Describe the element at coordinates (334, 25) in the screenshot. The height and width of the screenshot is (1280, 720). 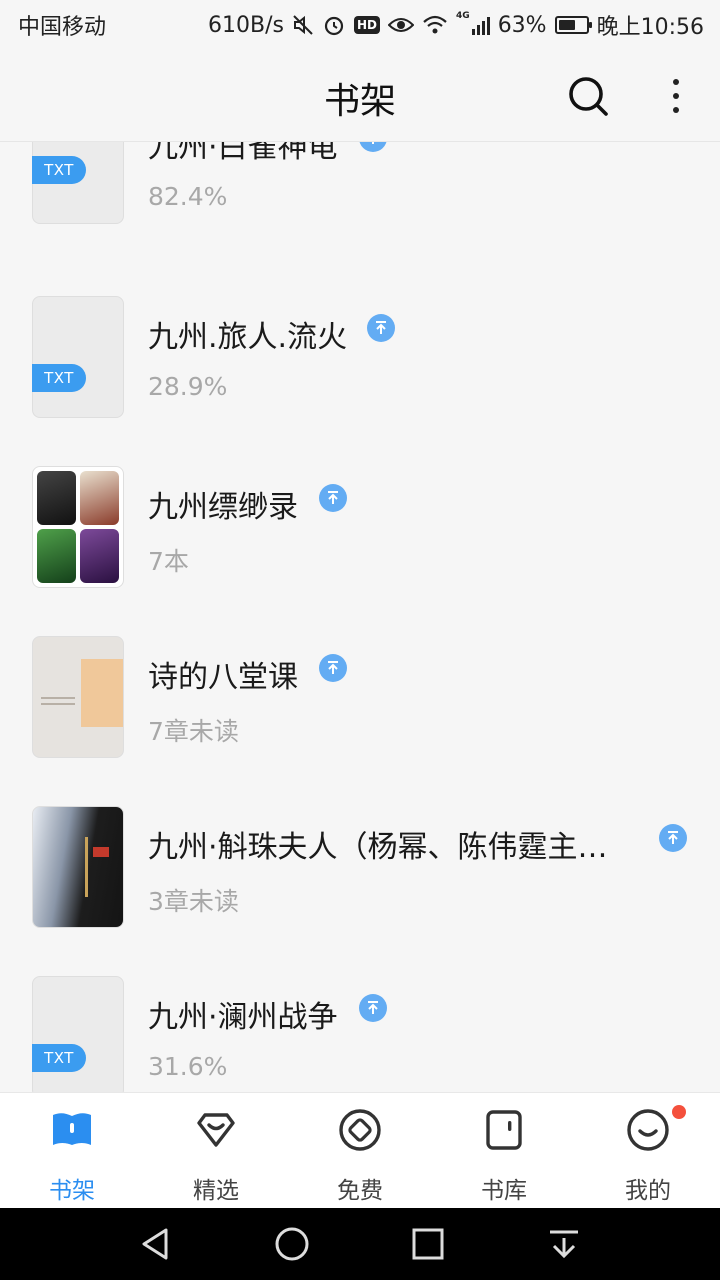
I see `alarm-icon` at that location.